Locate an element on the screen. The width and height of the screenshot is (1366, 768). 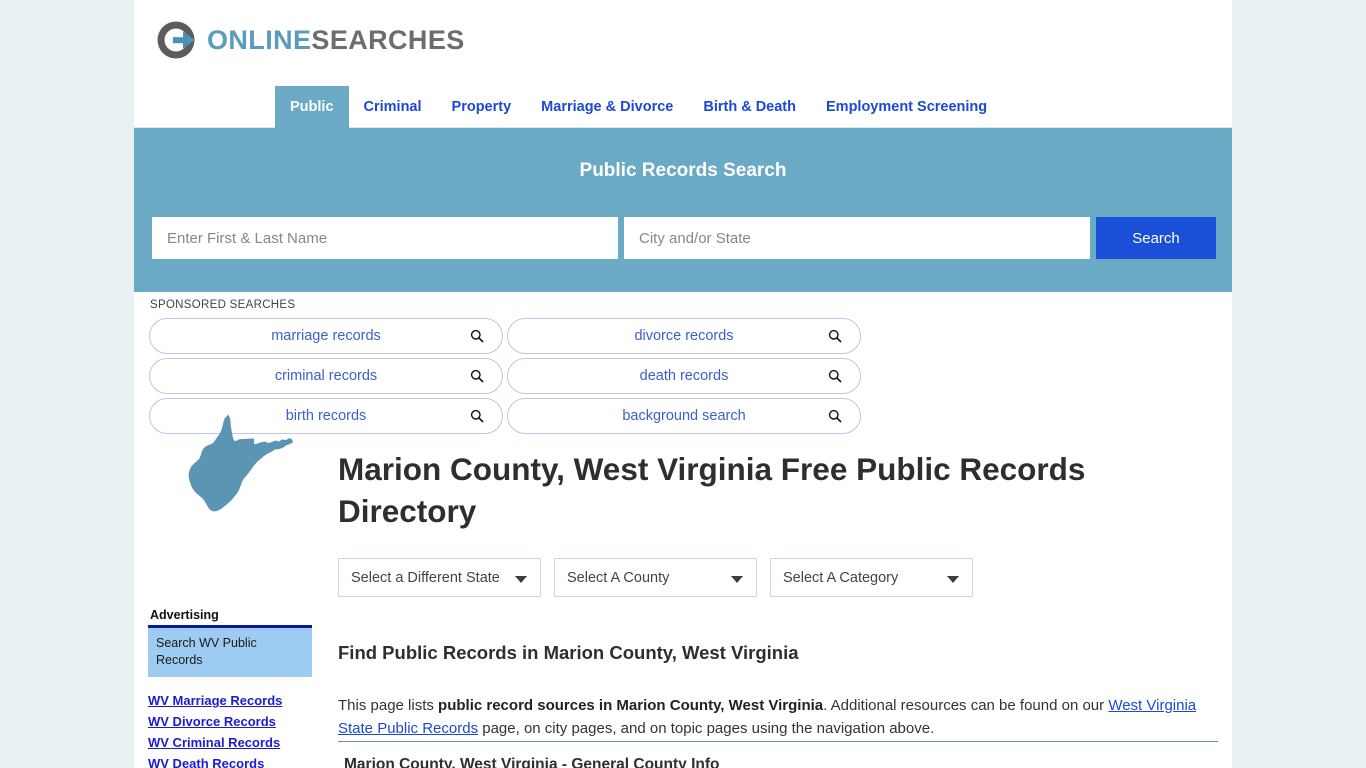
nav-label: Employment Screening is located at coordinates (907, 107).